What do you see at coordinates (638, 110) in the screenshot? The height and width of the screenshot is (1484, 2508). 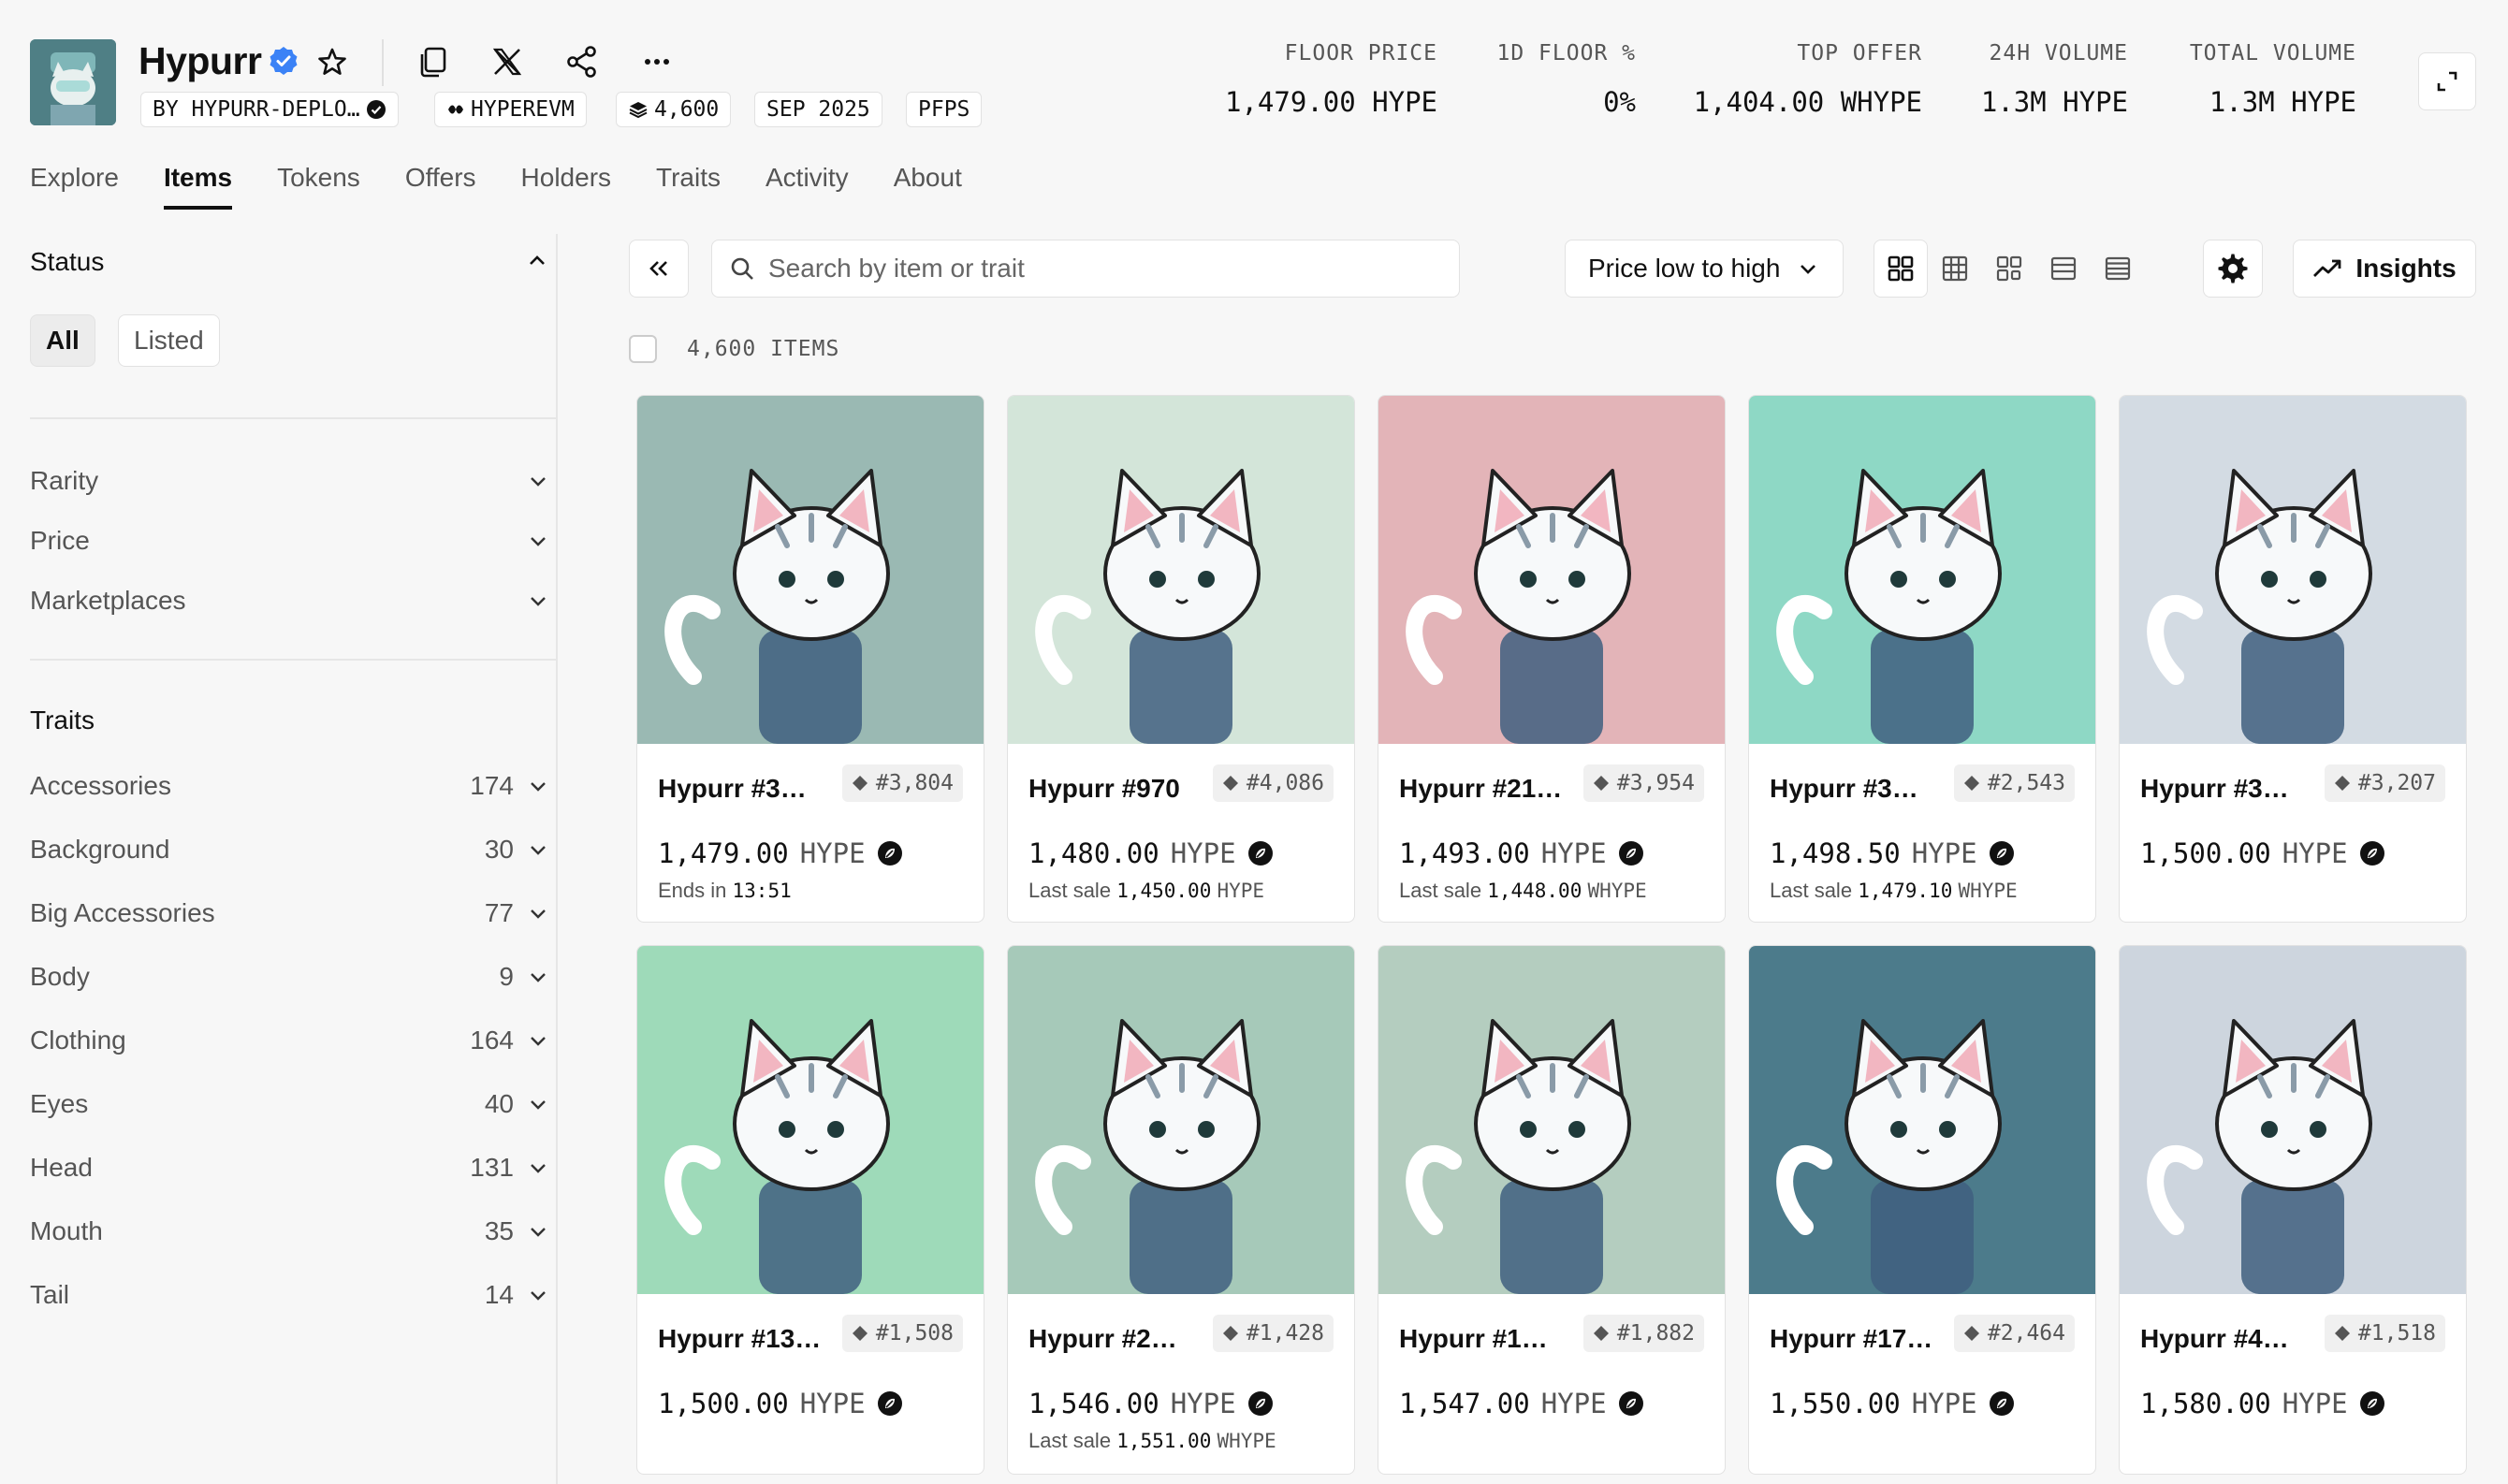 I see `layers-icon` at bounding box center [638, 110].